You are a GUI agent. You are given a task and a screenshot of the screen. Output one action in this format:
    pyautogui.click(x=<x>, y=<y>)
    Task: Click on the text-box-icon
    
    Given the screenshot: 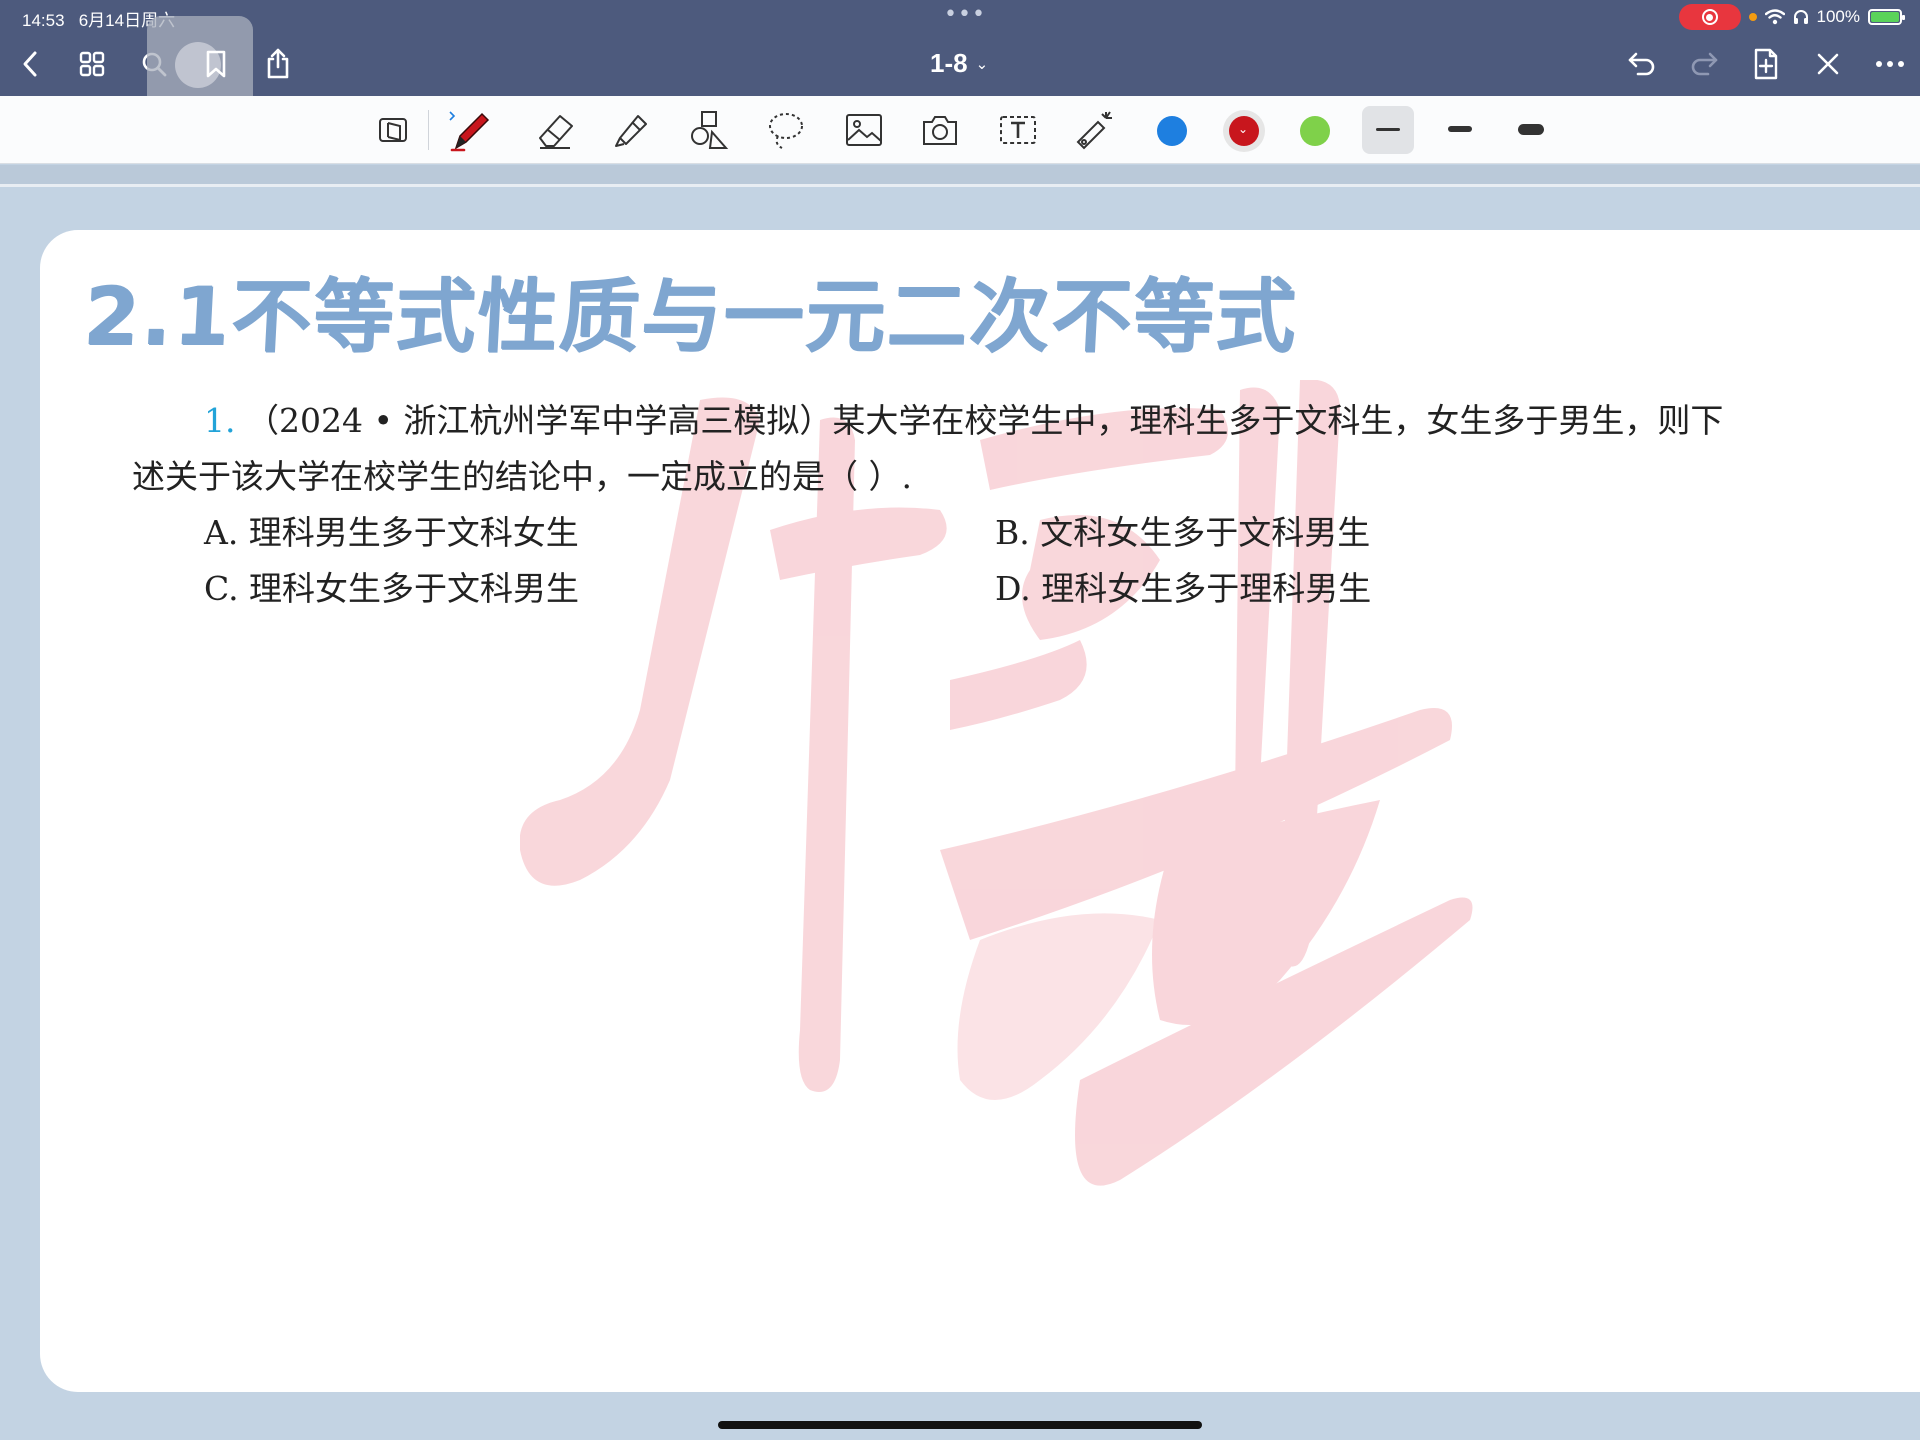 What is the action you would take?
    pyautogui.click(x=1018, y=130)
    